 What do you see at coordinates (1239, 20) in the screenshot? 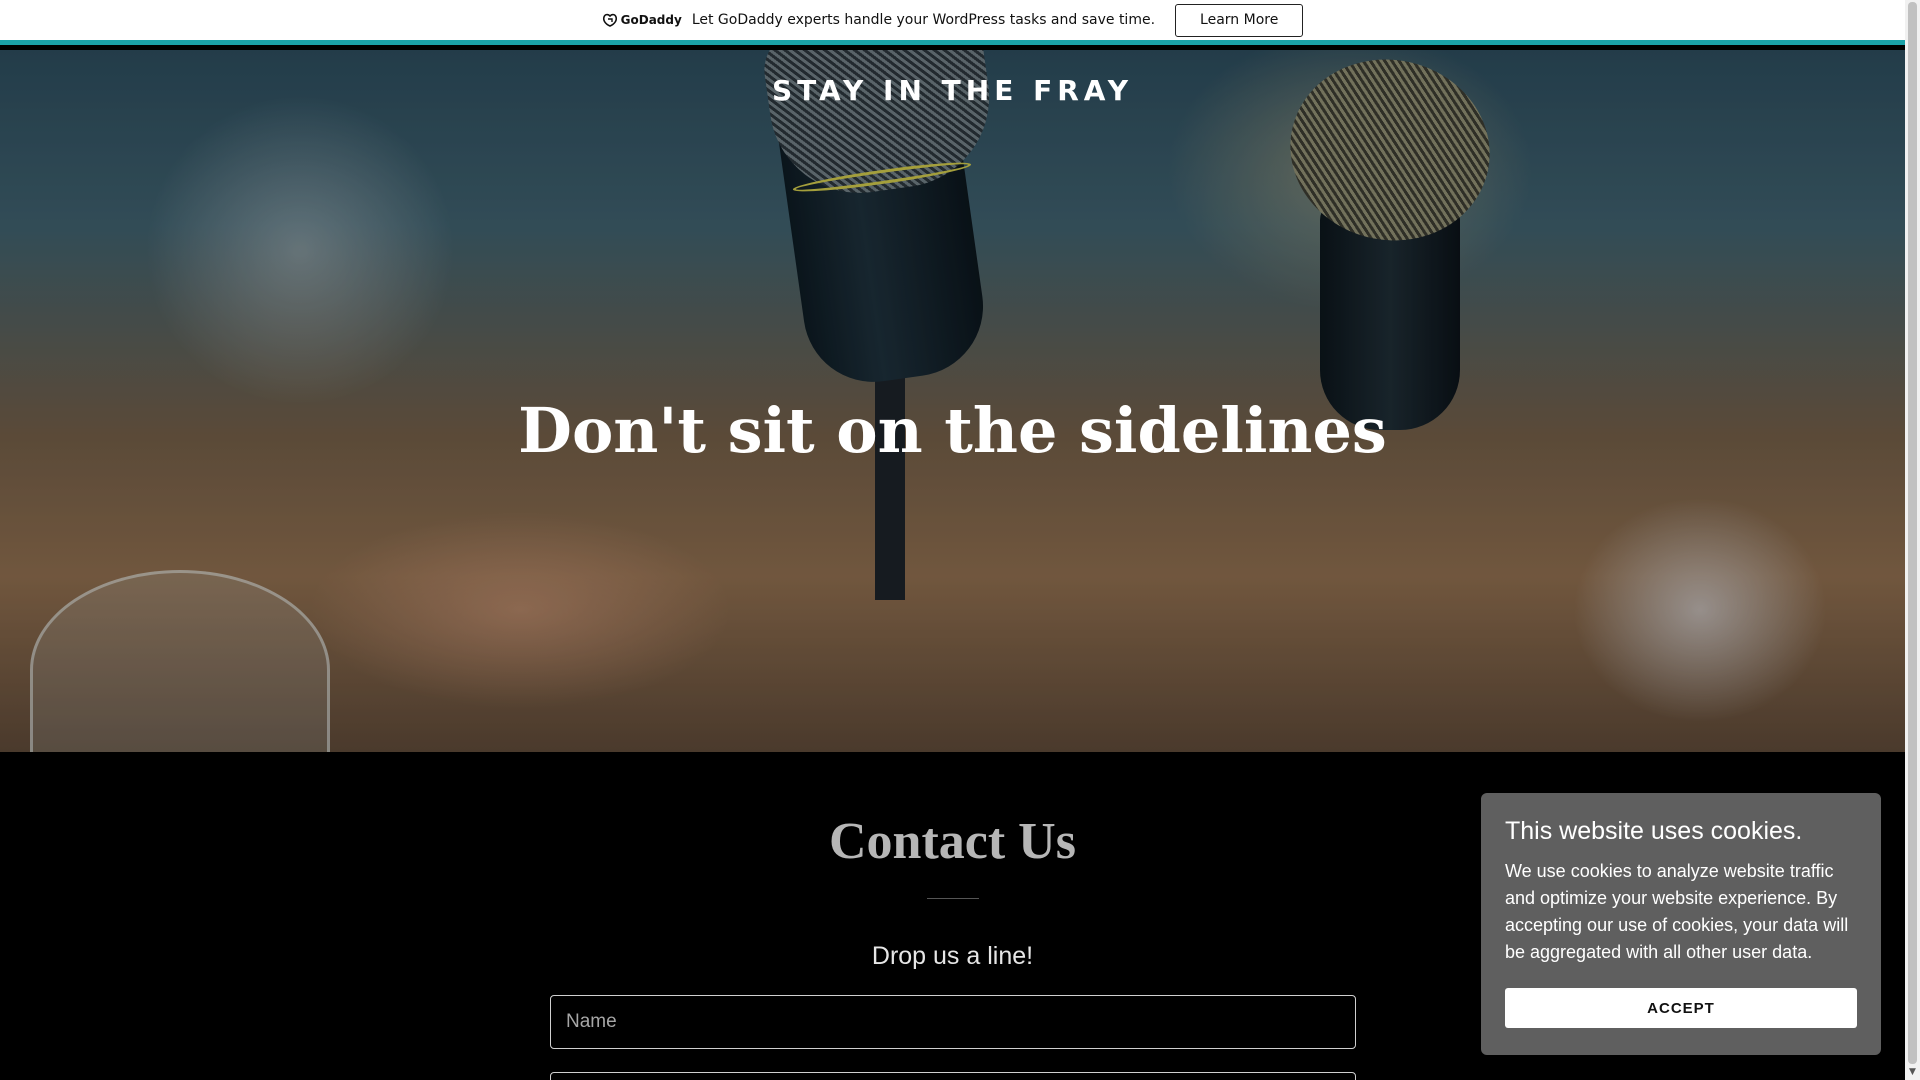
I see `learn-more-button: Learn More` at bounding box center [1239, 20].